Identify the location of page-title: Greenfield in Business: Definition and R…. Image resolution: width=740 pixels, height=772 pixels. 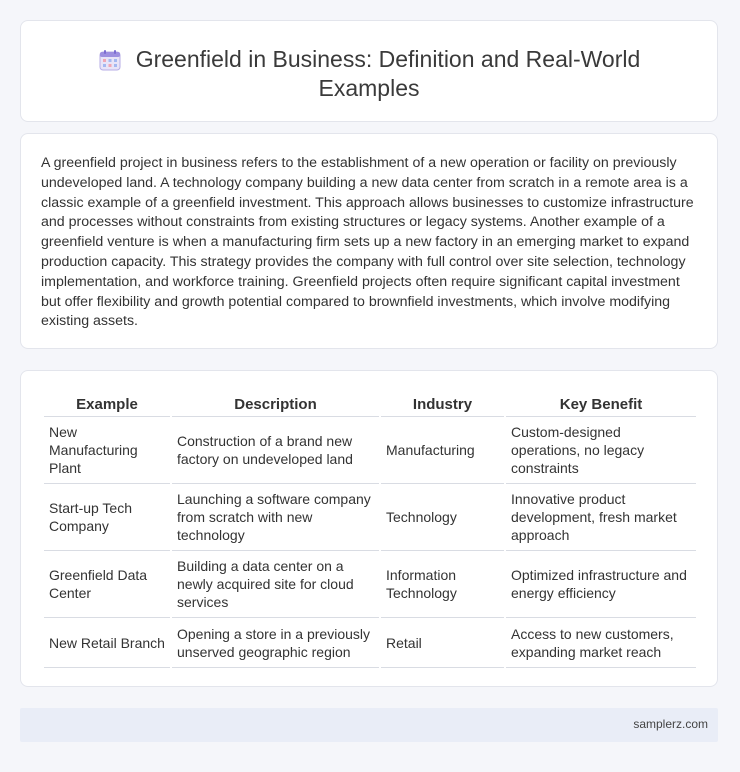
(369, 74).